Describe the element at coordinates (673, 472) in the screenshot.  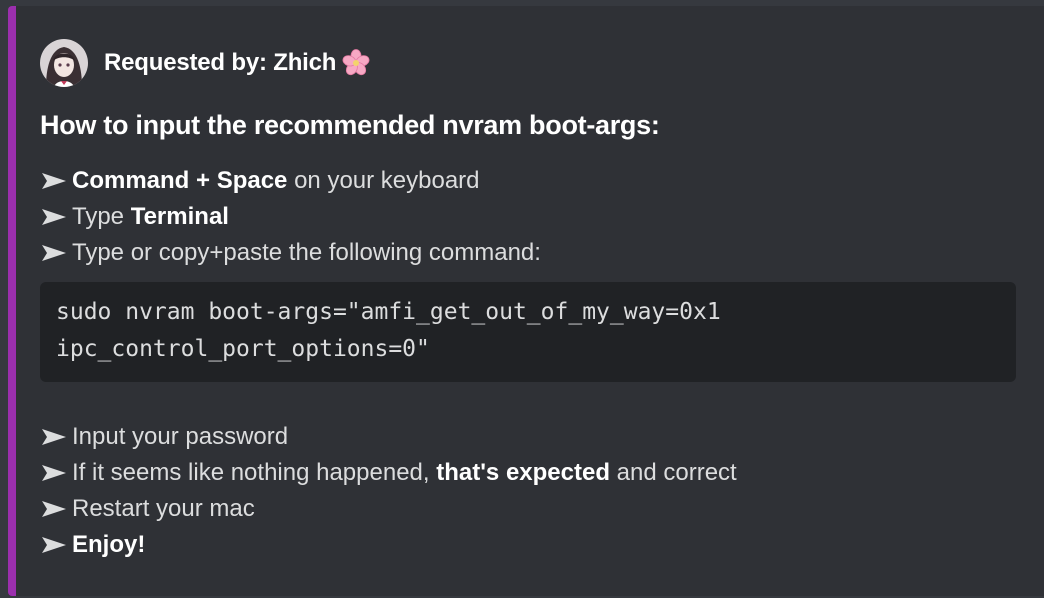
I see `step-text: and correct` at that location.